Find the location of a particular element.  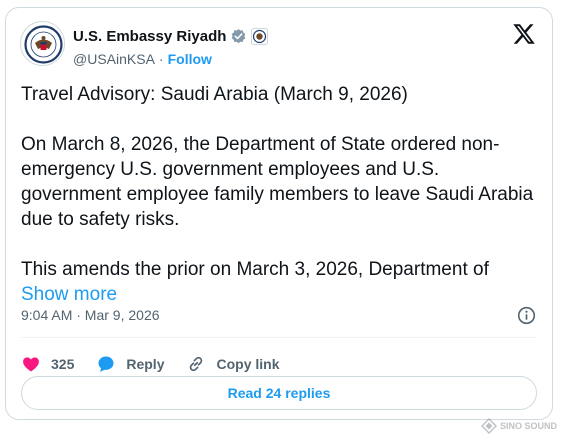

verified-badge-icon is located at coordinates (238, 36).